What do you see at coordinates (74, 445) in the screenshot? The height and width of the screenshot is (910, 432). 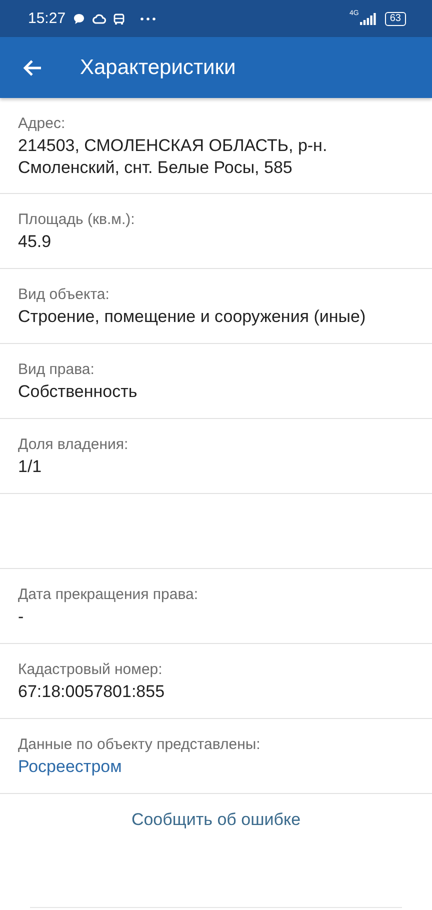 I see `field-label: Доля владения:` at bounding box center [74, 445].